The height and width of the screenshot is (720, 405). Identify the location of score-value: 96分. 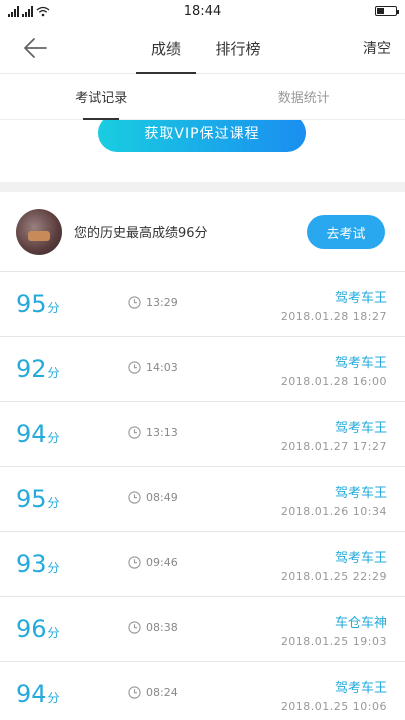
(38, 629).